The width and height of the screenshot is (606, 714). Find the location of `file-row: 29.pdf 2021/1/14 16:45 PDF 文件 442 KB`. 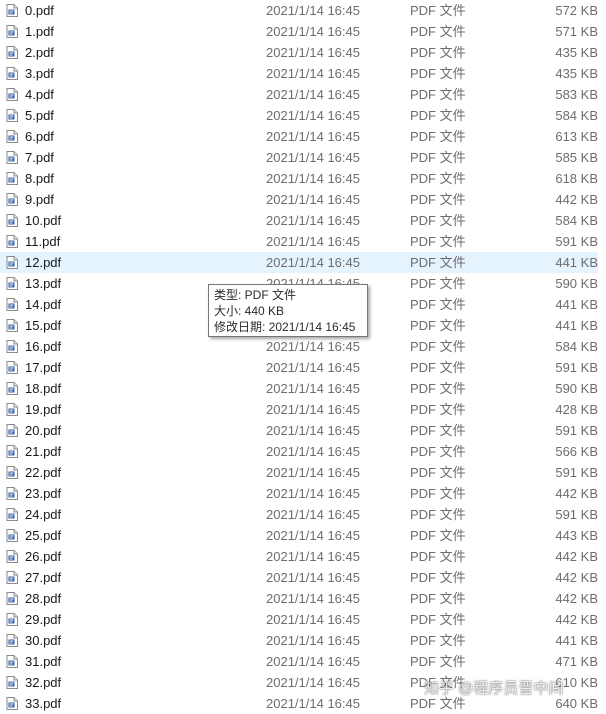

file-row: 29.pdf 2021/1/14 16:45 PDF 文件 442 KB is located at coordinates (299, 619).